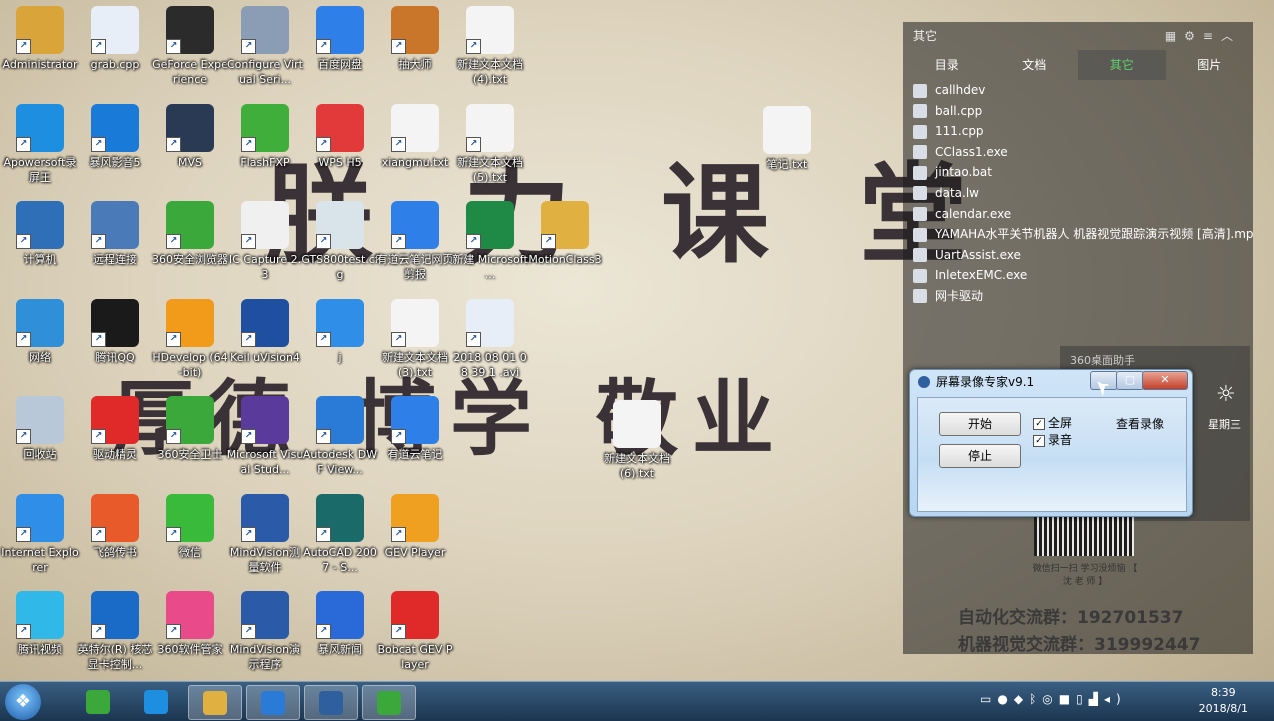 The image size is (1274, 721). What do you see at coordinates (190, 624) in the screenshot?
I see `desktop-icon: ↗ 360软件管家` at bounding box center [190, 624].